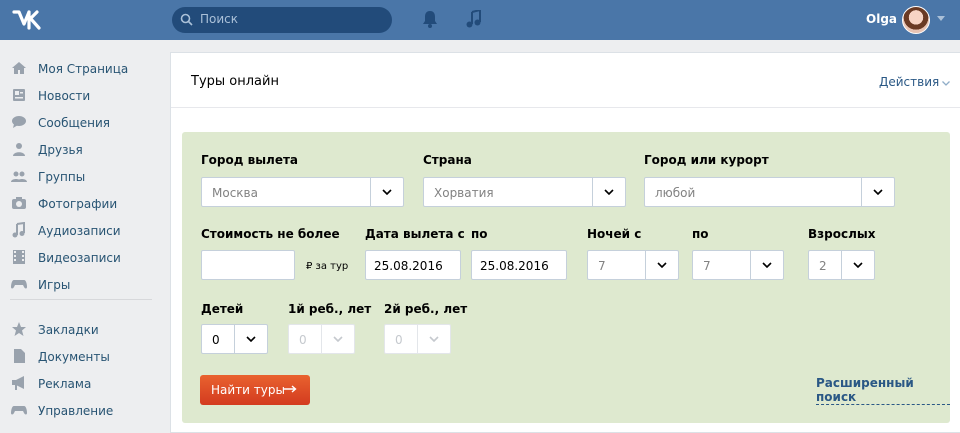  I want to click on sidebar-item-my-page: Моя Страница, so click(80, 68).